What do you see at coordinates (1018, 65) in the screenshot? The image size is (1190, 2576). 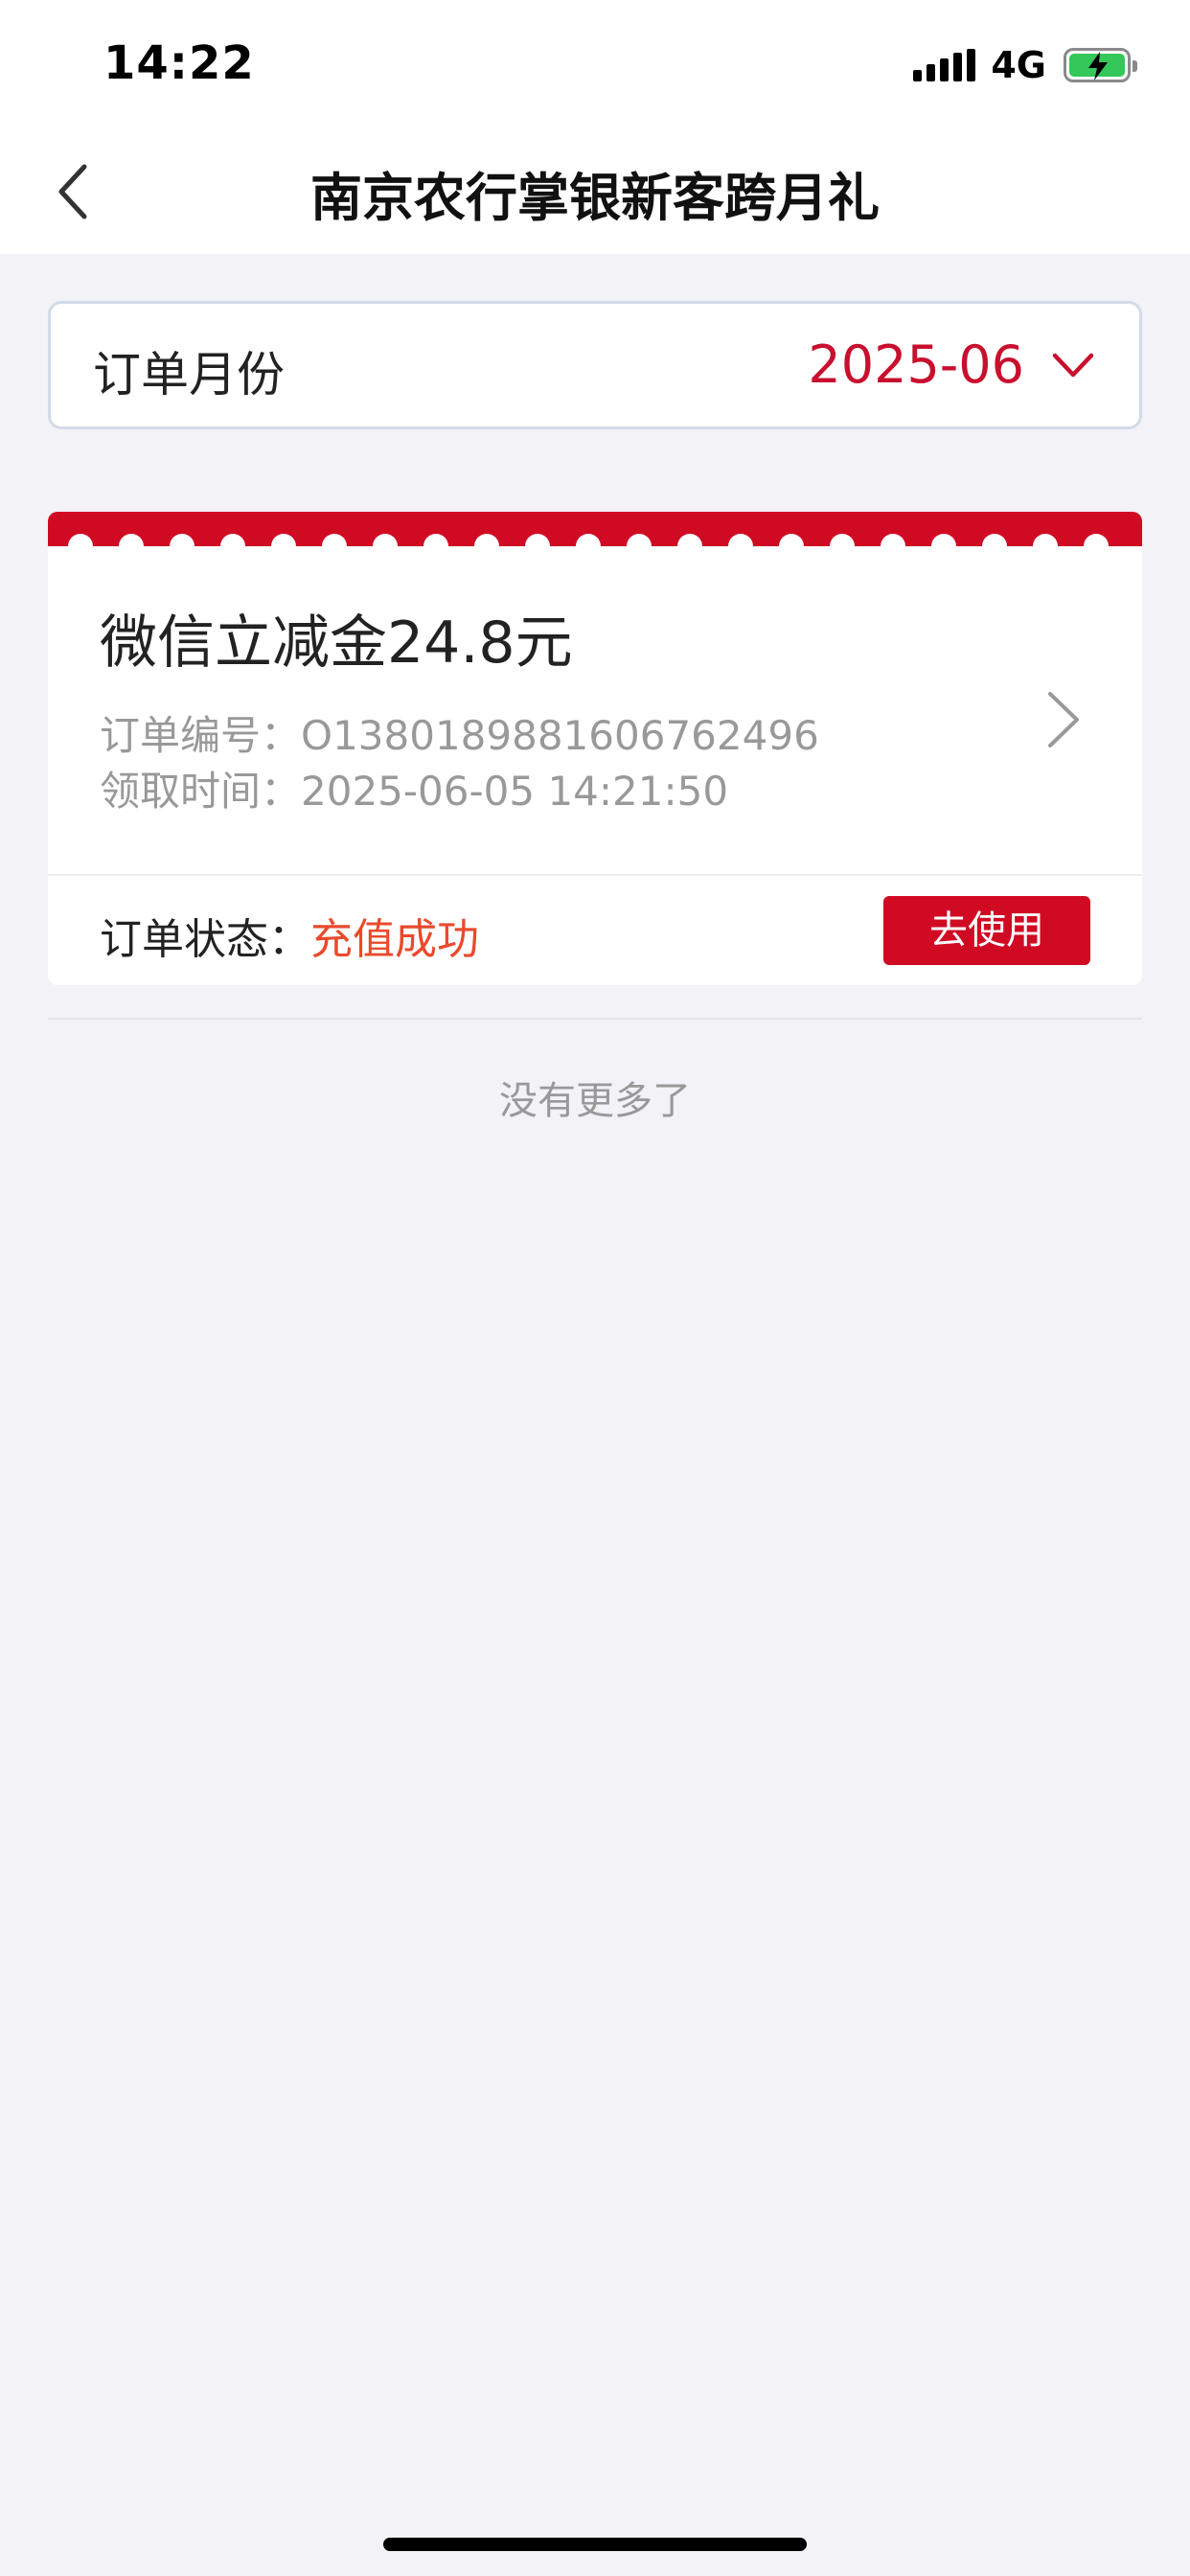 I see `network-type: 4G` at bounding box center [1018, 65].